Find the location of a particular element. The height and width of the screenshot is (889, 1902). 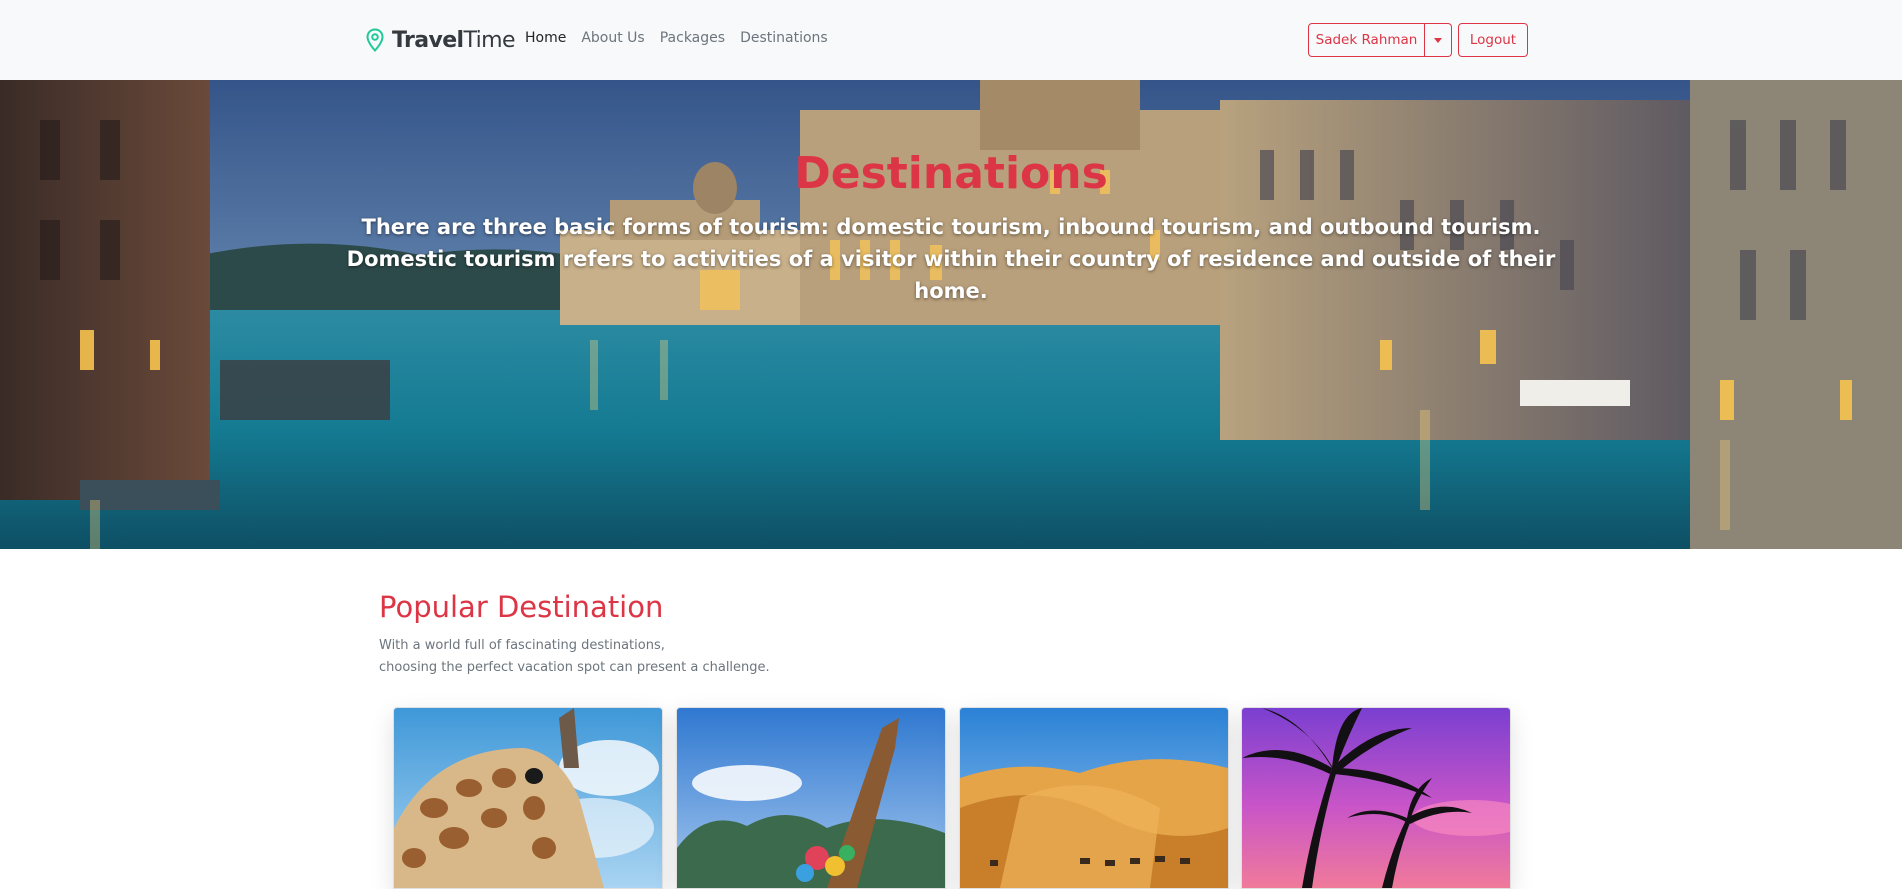

user-menu: Sadek Rahman is located at coordinates (1380, 40).